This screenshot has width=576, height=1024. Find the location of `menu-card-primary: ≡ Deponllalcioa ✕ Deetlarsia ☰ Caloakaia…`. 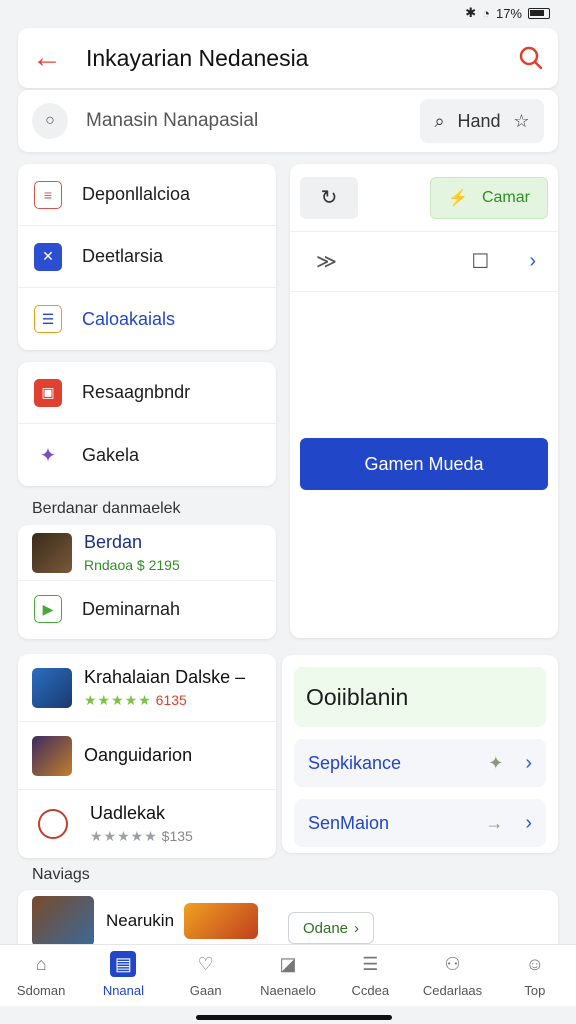

menu-card-primary: ≡ Deponllalcioa ✕ Deetlarsia ☰ Caloakaia… is located at coordinates (147, 257).